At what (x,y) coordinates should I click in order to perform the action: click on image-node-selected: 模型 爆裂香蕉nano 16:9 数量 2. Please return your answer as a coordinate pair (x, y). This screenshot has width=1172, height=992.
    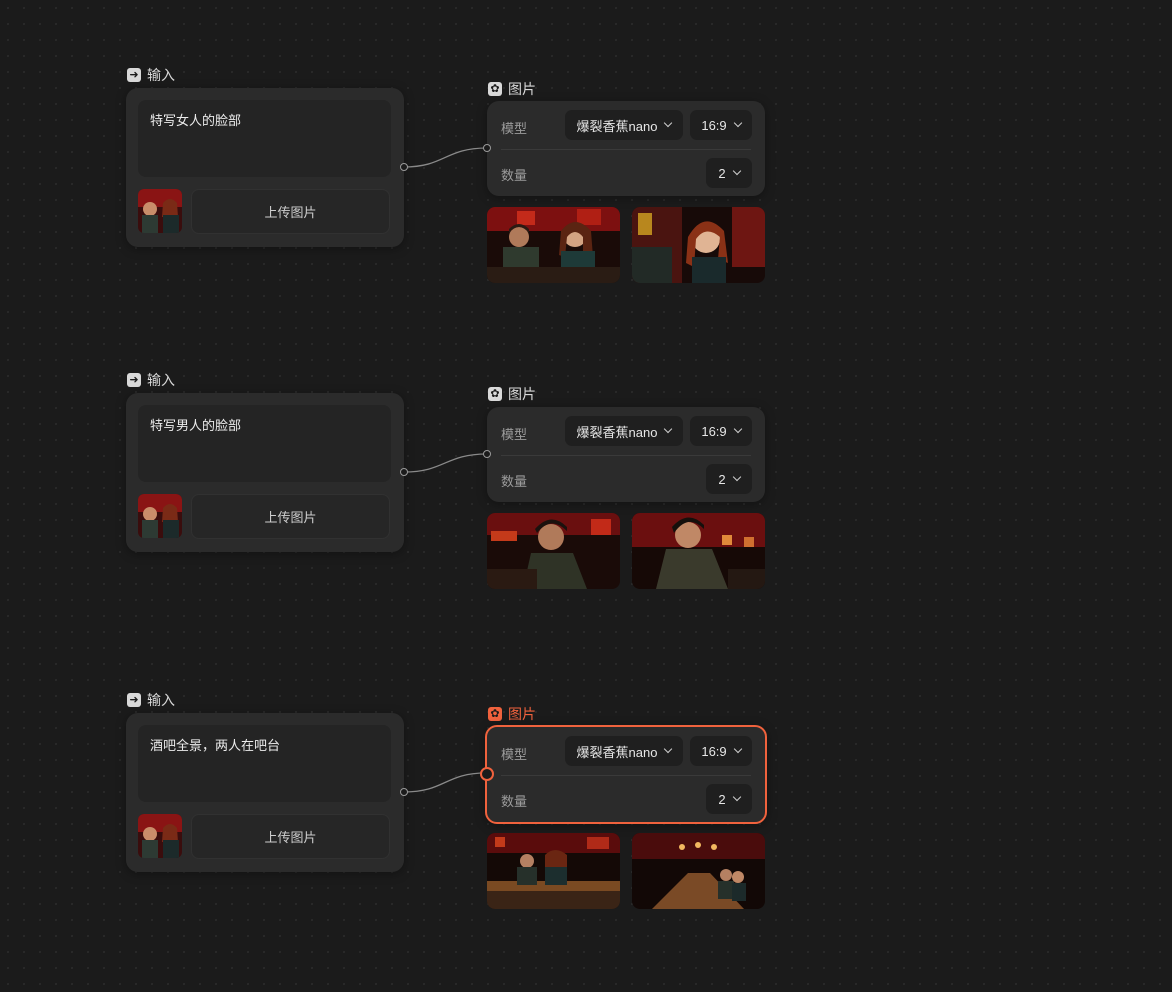
    Looking at the image, I should click on (626, 774).